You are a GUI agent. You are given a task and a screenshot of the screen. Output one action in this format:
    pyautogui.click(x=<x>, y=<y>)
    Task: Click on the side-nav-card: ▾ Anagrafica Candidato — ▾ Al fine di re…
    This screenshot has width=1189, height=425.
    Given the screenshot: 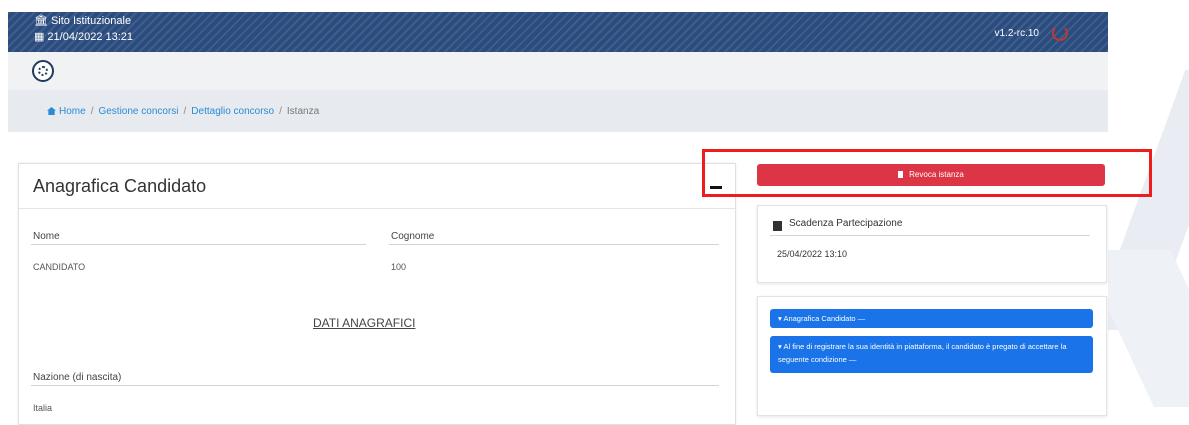 What is the action you would take?
    pyautogui.click(x=932, y=356)
    